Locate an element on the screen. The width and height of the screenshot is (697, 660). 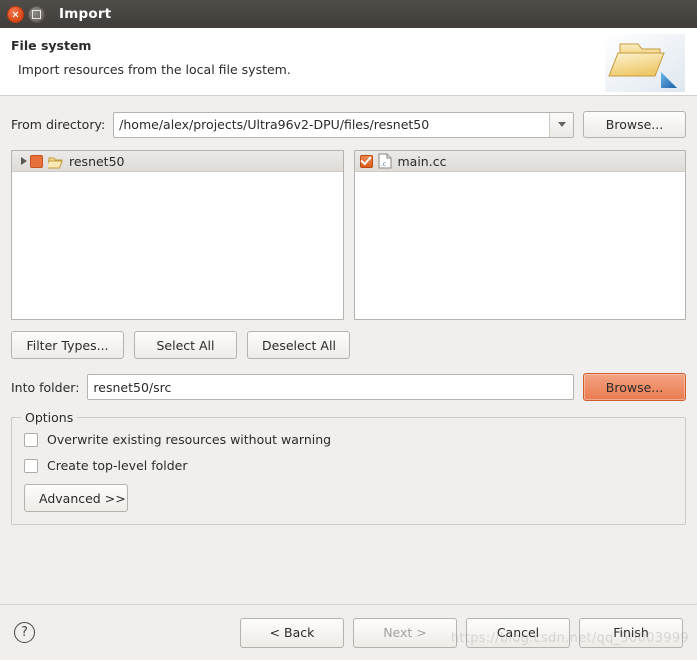
next-button: Next > is located at coordinates (405, 632).